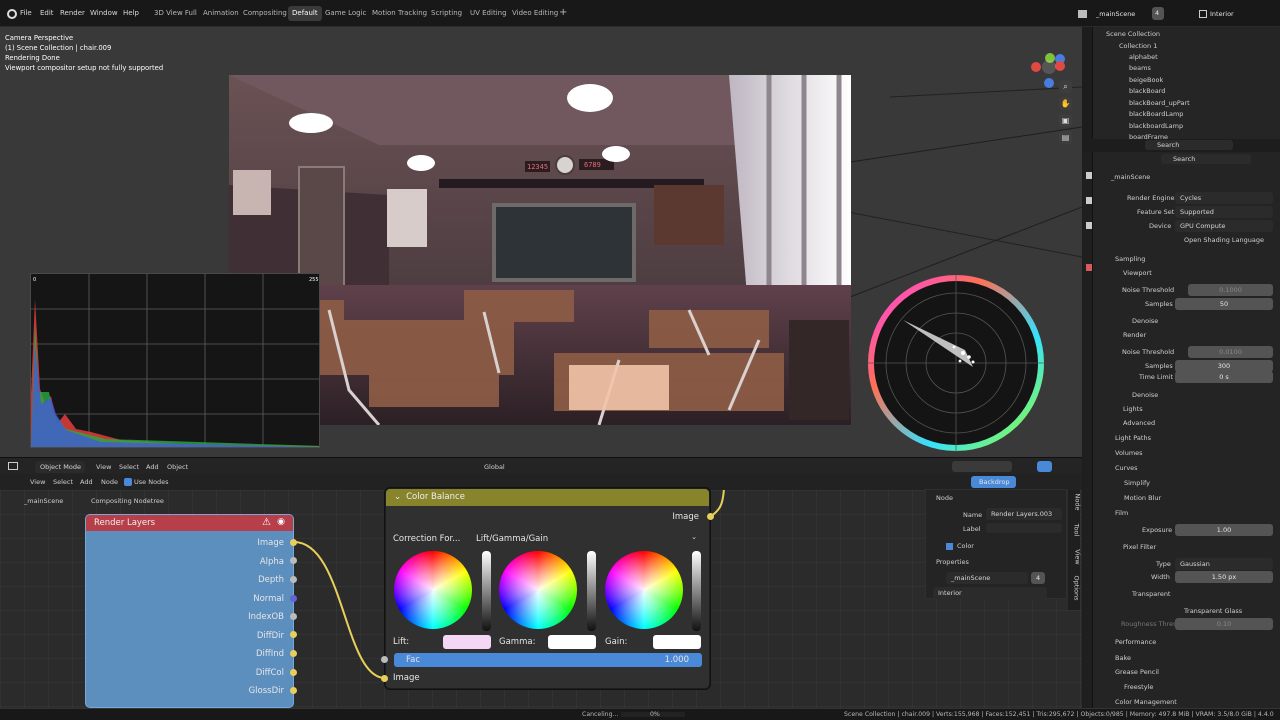  Describe the element at coordinates (1115, 14) in the screenshot. I see `scene-name: _mainScene` at that location.